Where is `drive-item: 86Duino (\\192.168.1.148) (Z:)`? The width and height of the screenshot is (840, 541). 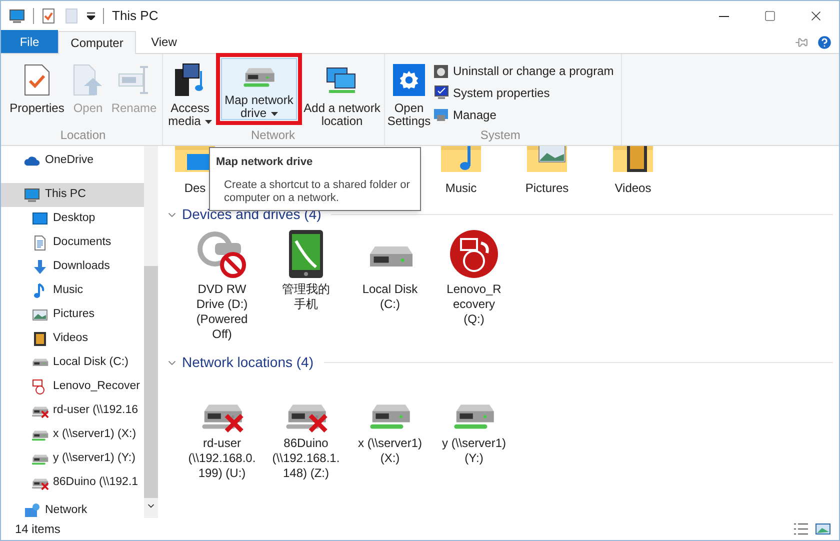 drive-item: 86Duino (\\192.168.1.148) (Z:) is located at coordinates (306, 431).